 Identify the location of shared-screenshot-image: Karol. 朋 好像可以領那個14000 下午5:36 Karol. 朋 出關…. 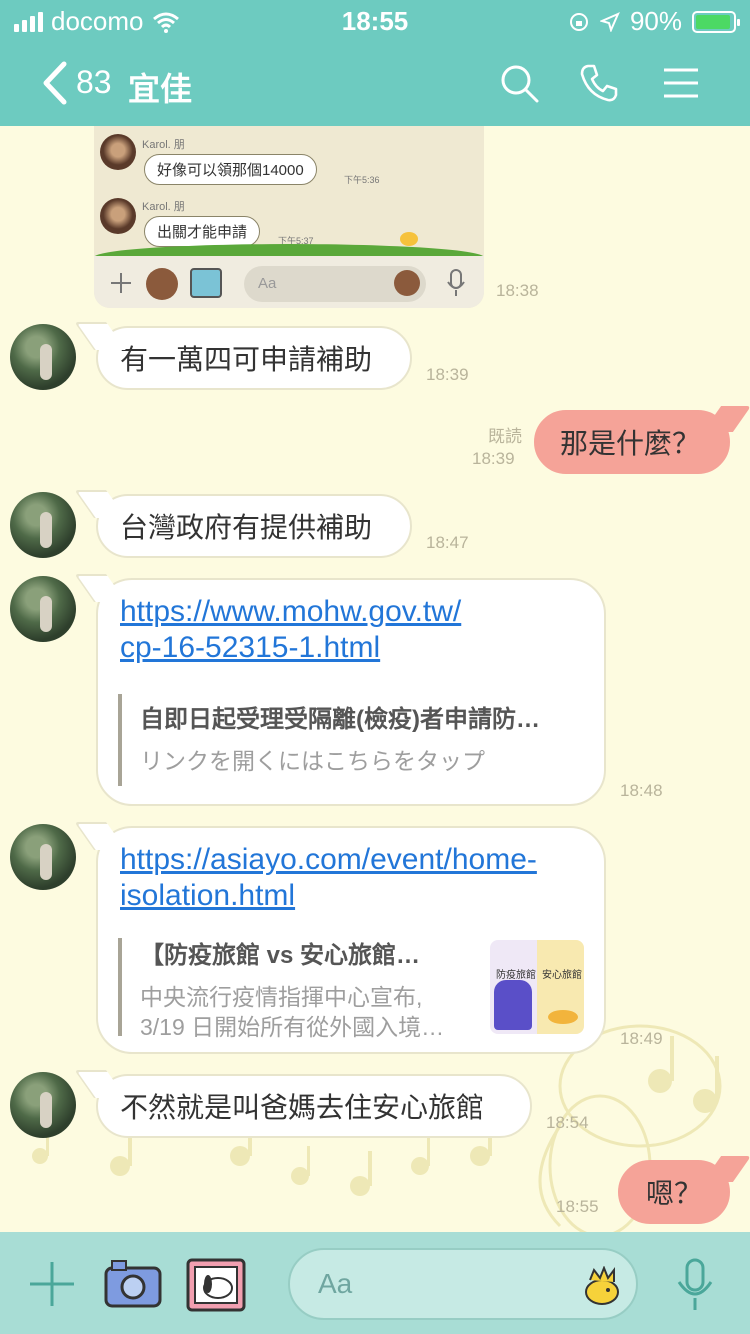
(289, 217).